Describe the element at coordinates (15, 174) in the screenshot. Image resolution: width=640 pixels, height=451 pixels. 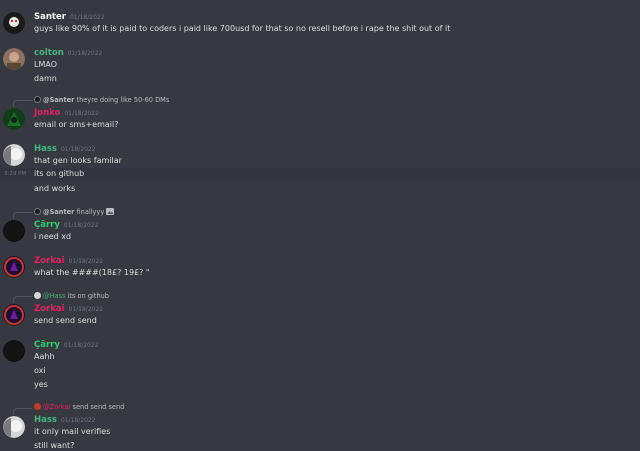
I see `hover-timestamp: 3:29 PM` at that location.